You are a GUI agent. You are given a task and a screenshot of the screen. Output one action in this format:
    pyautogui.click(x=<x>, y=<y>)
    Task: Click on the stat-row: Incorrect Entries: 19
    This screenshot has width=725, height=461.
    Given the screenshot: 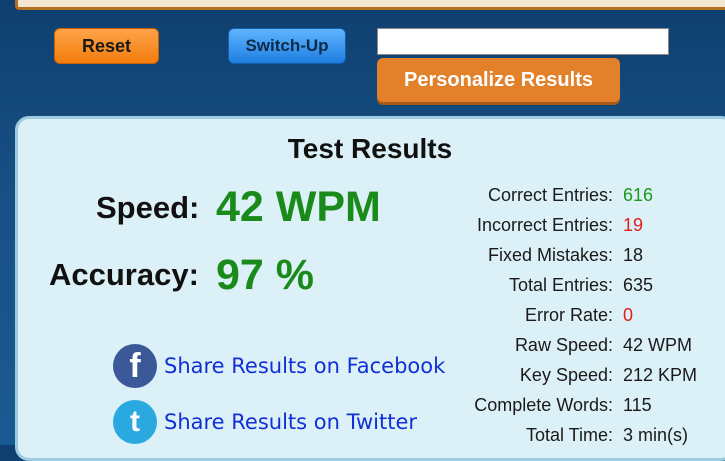 What is the action you would take?
    pyautogui.click(x=580, y=225)
    